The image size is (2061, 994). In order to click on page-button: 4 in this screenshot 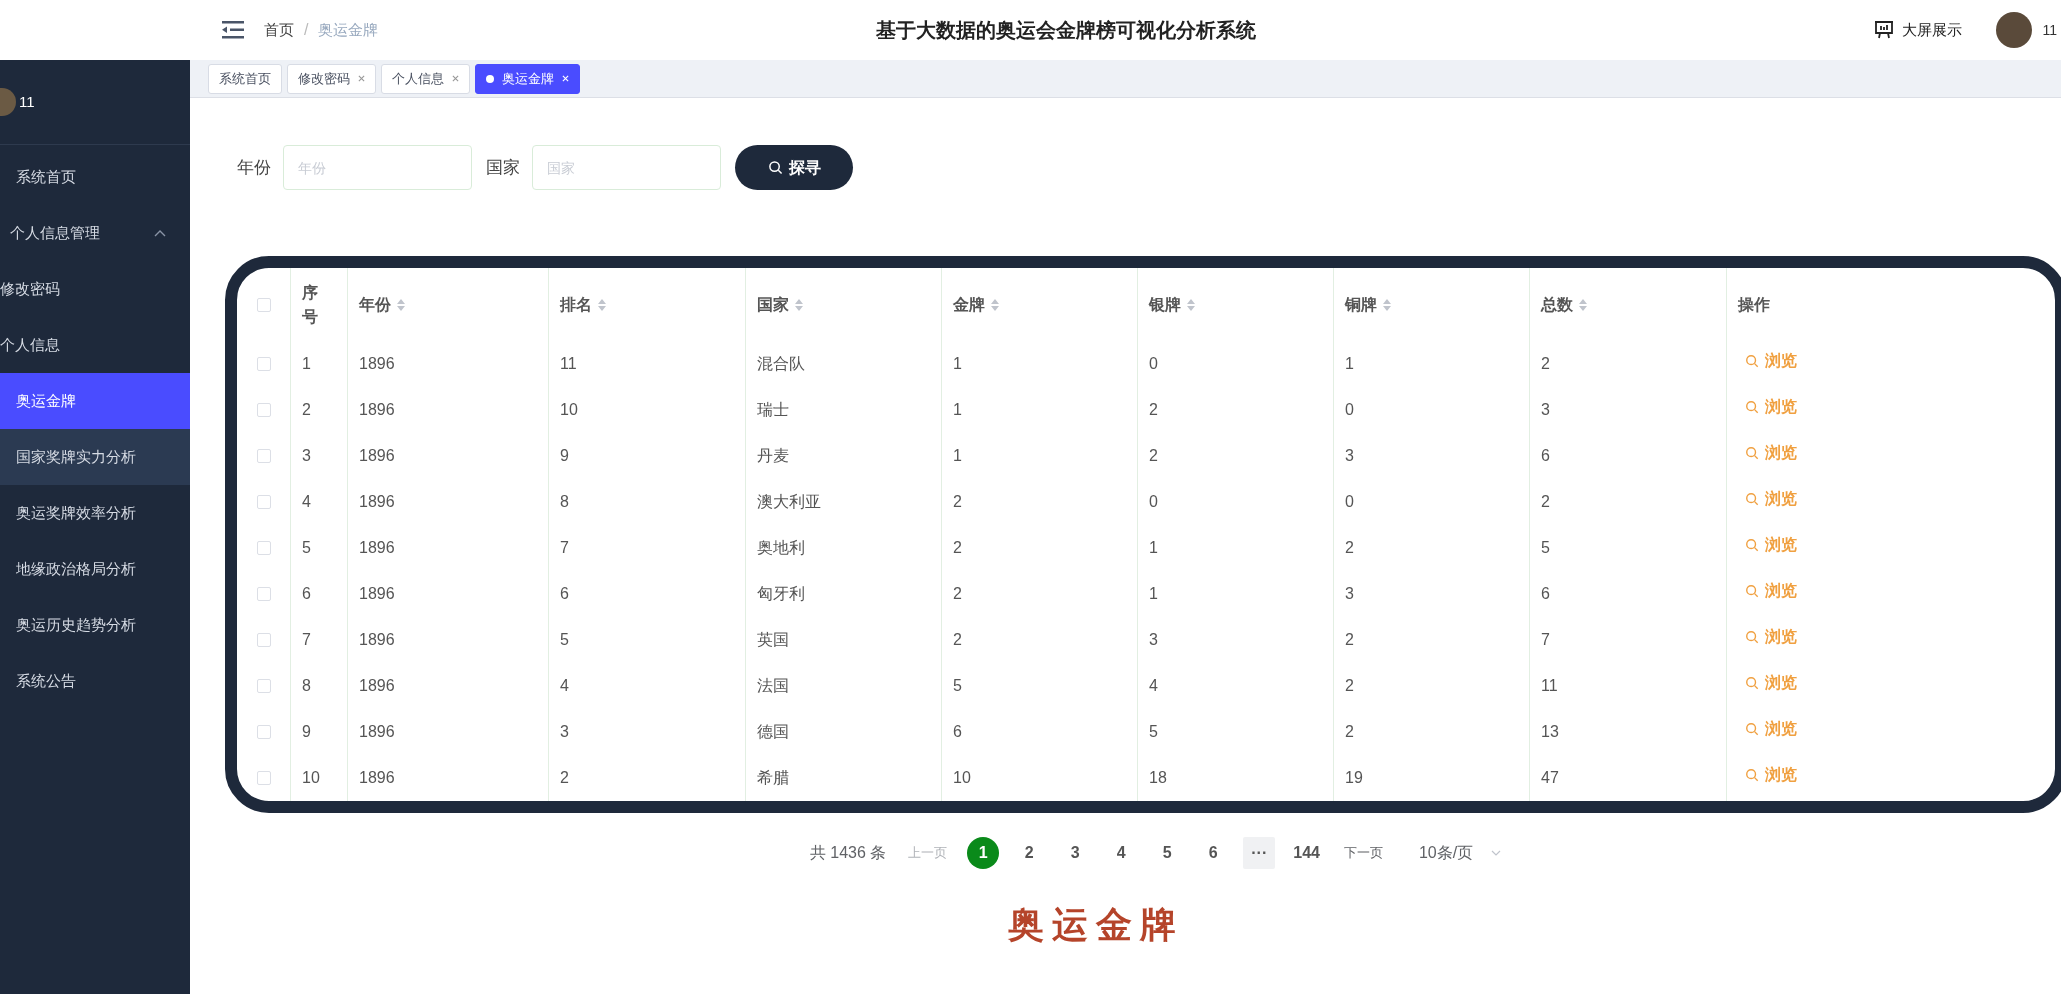, I will do `click(1121, 853)`.